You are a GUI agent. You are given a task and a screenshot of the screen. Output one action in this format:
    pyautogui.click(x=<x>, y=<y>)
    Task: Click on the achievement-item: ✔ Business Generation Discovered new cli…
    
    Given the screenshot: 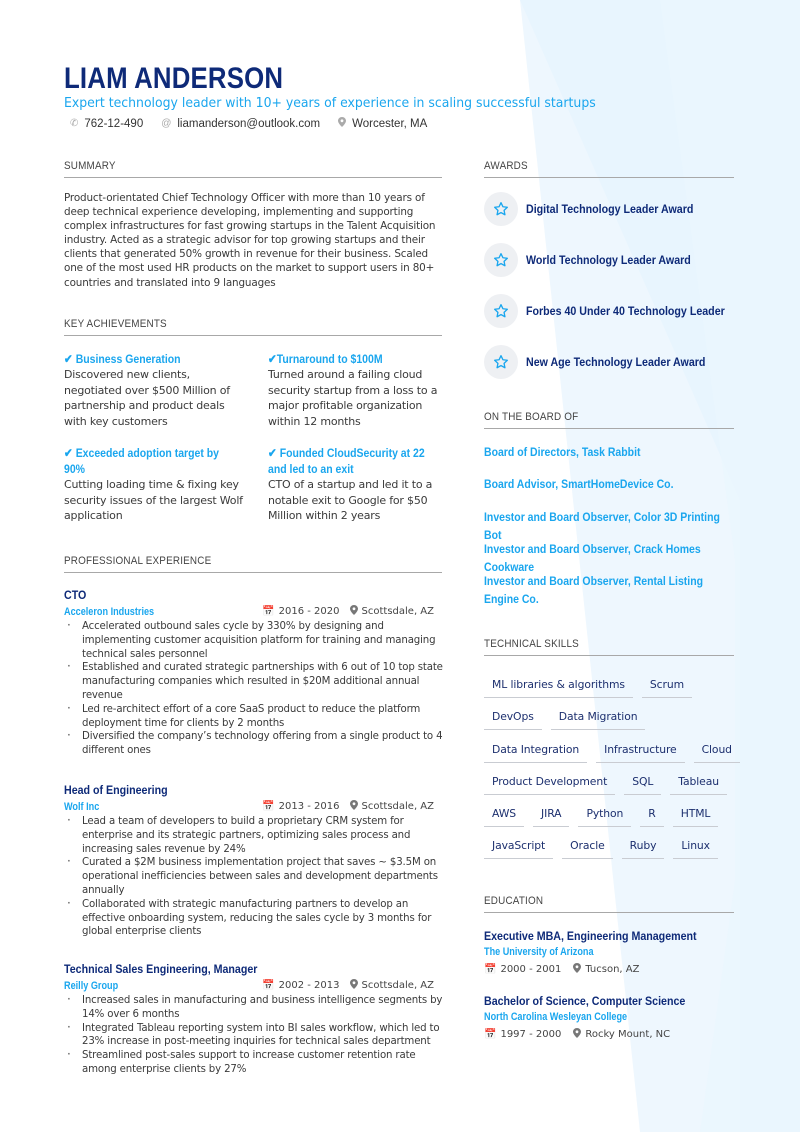 What is the action you would take?
    pyautogui.click(x=154, y=390)
    